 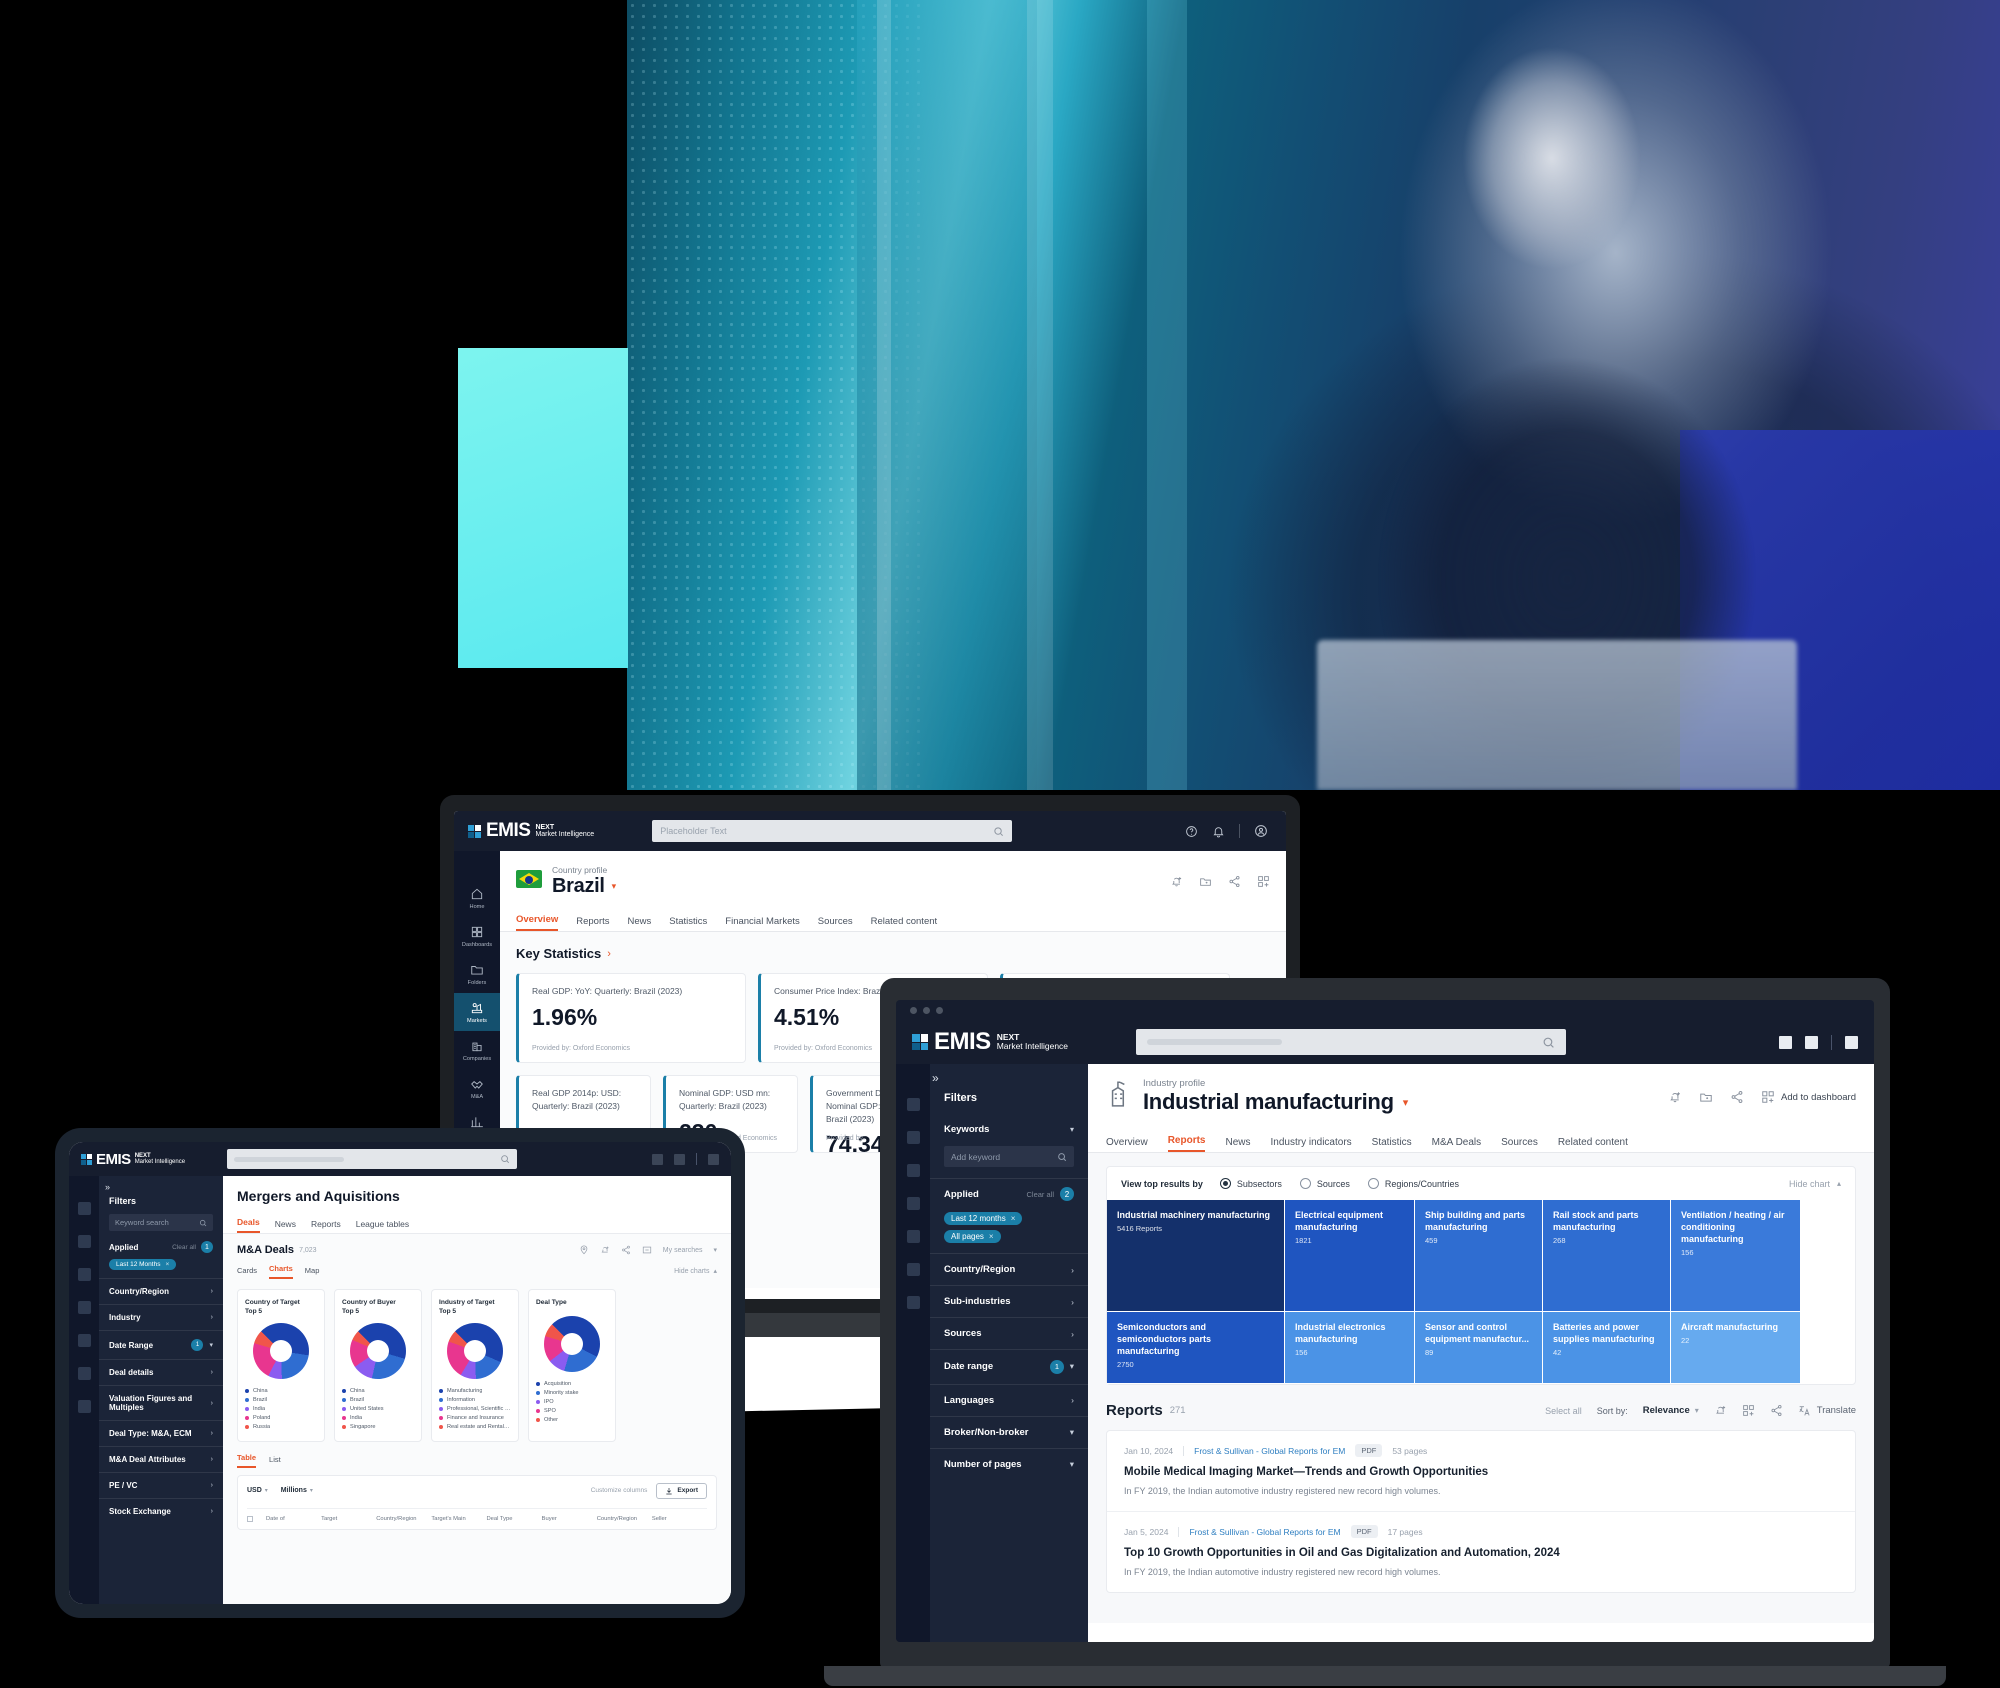 What do you see at coordinates (293, 1519) in the screenshot?
I see `table-header-cell: Date of` at bounding box center [293, 1519].